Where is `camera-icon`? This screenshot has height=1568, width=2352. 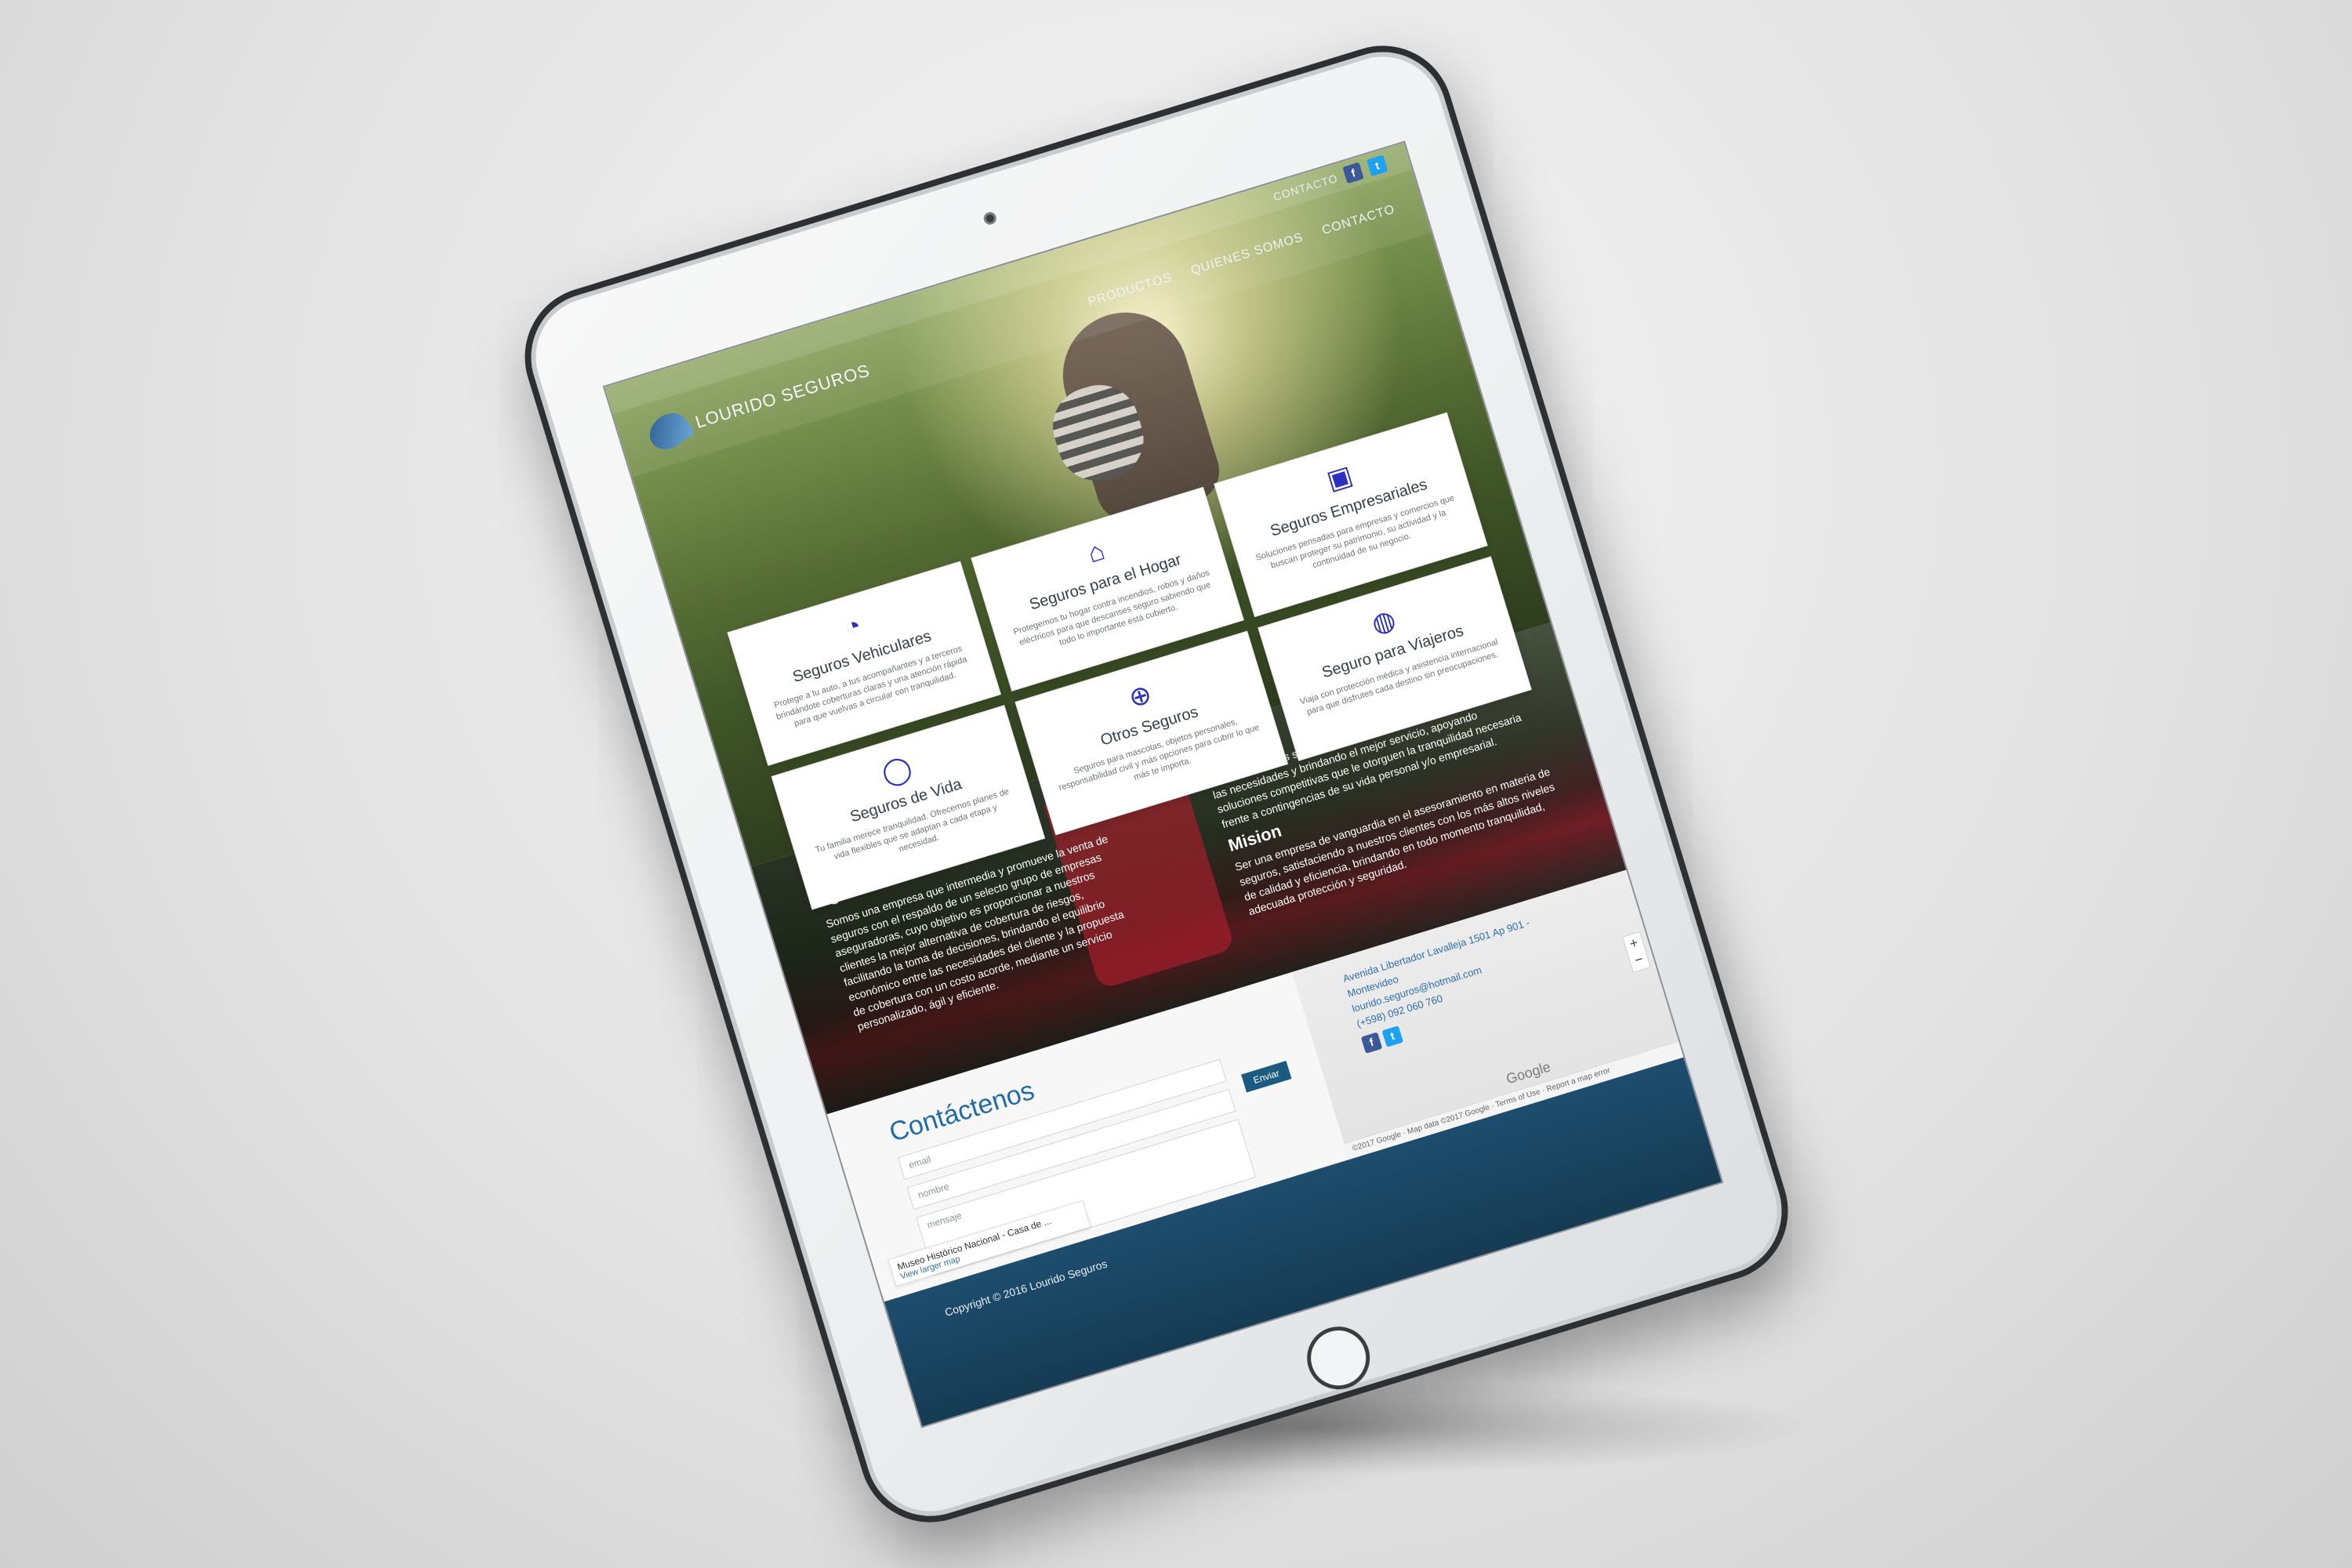
camera-icon is located at coordinates (990, 219).